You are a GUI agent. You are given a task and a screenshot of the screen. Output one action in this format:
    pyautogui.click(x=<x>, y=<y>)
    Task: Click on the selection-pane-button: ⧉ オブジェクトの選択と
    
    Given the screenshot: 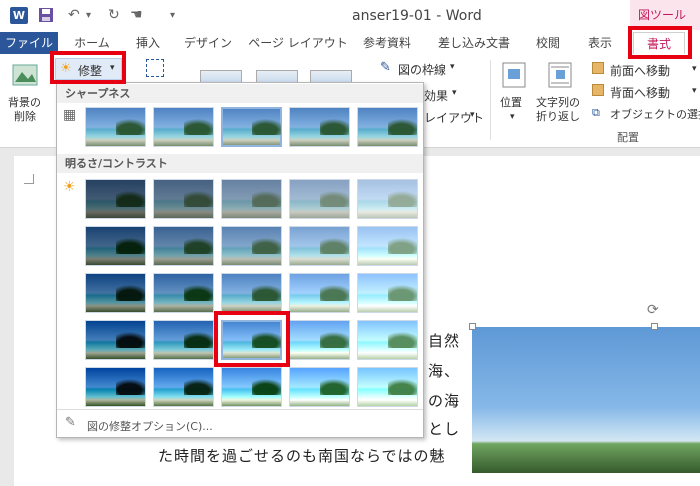 What is the action you would take?
    pyautogui.click(x=646, y=115)
    